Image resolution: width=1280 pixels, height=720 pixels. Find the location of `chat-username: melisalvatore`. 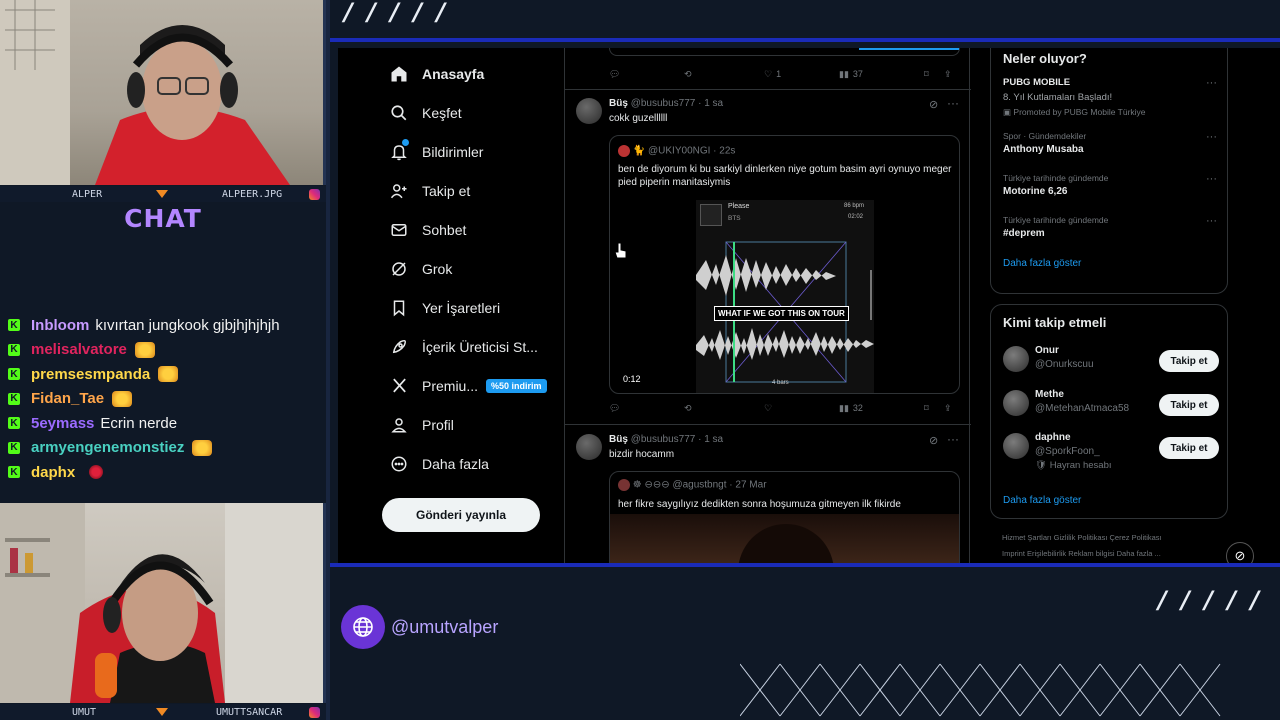

chat-username: melisalvatore is located at coordinates (79, 349).